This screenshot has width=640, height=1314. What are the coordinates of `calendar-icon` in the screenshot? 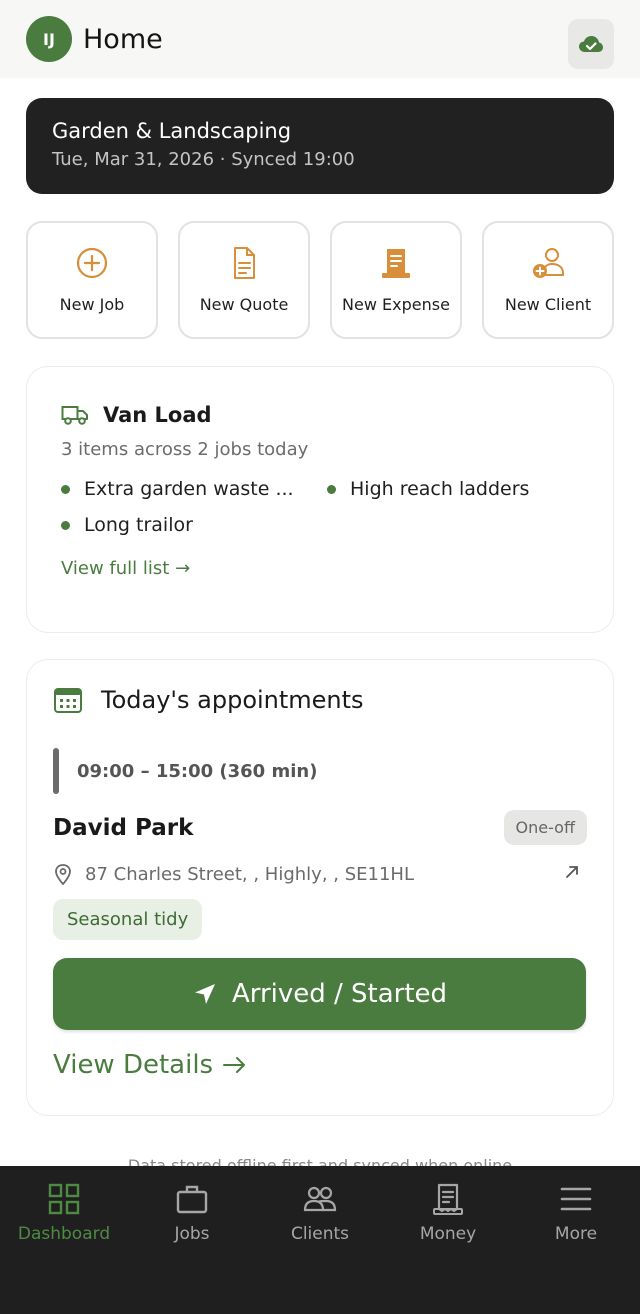 It's located at (68, 700).